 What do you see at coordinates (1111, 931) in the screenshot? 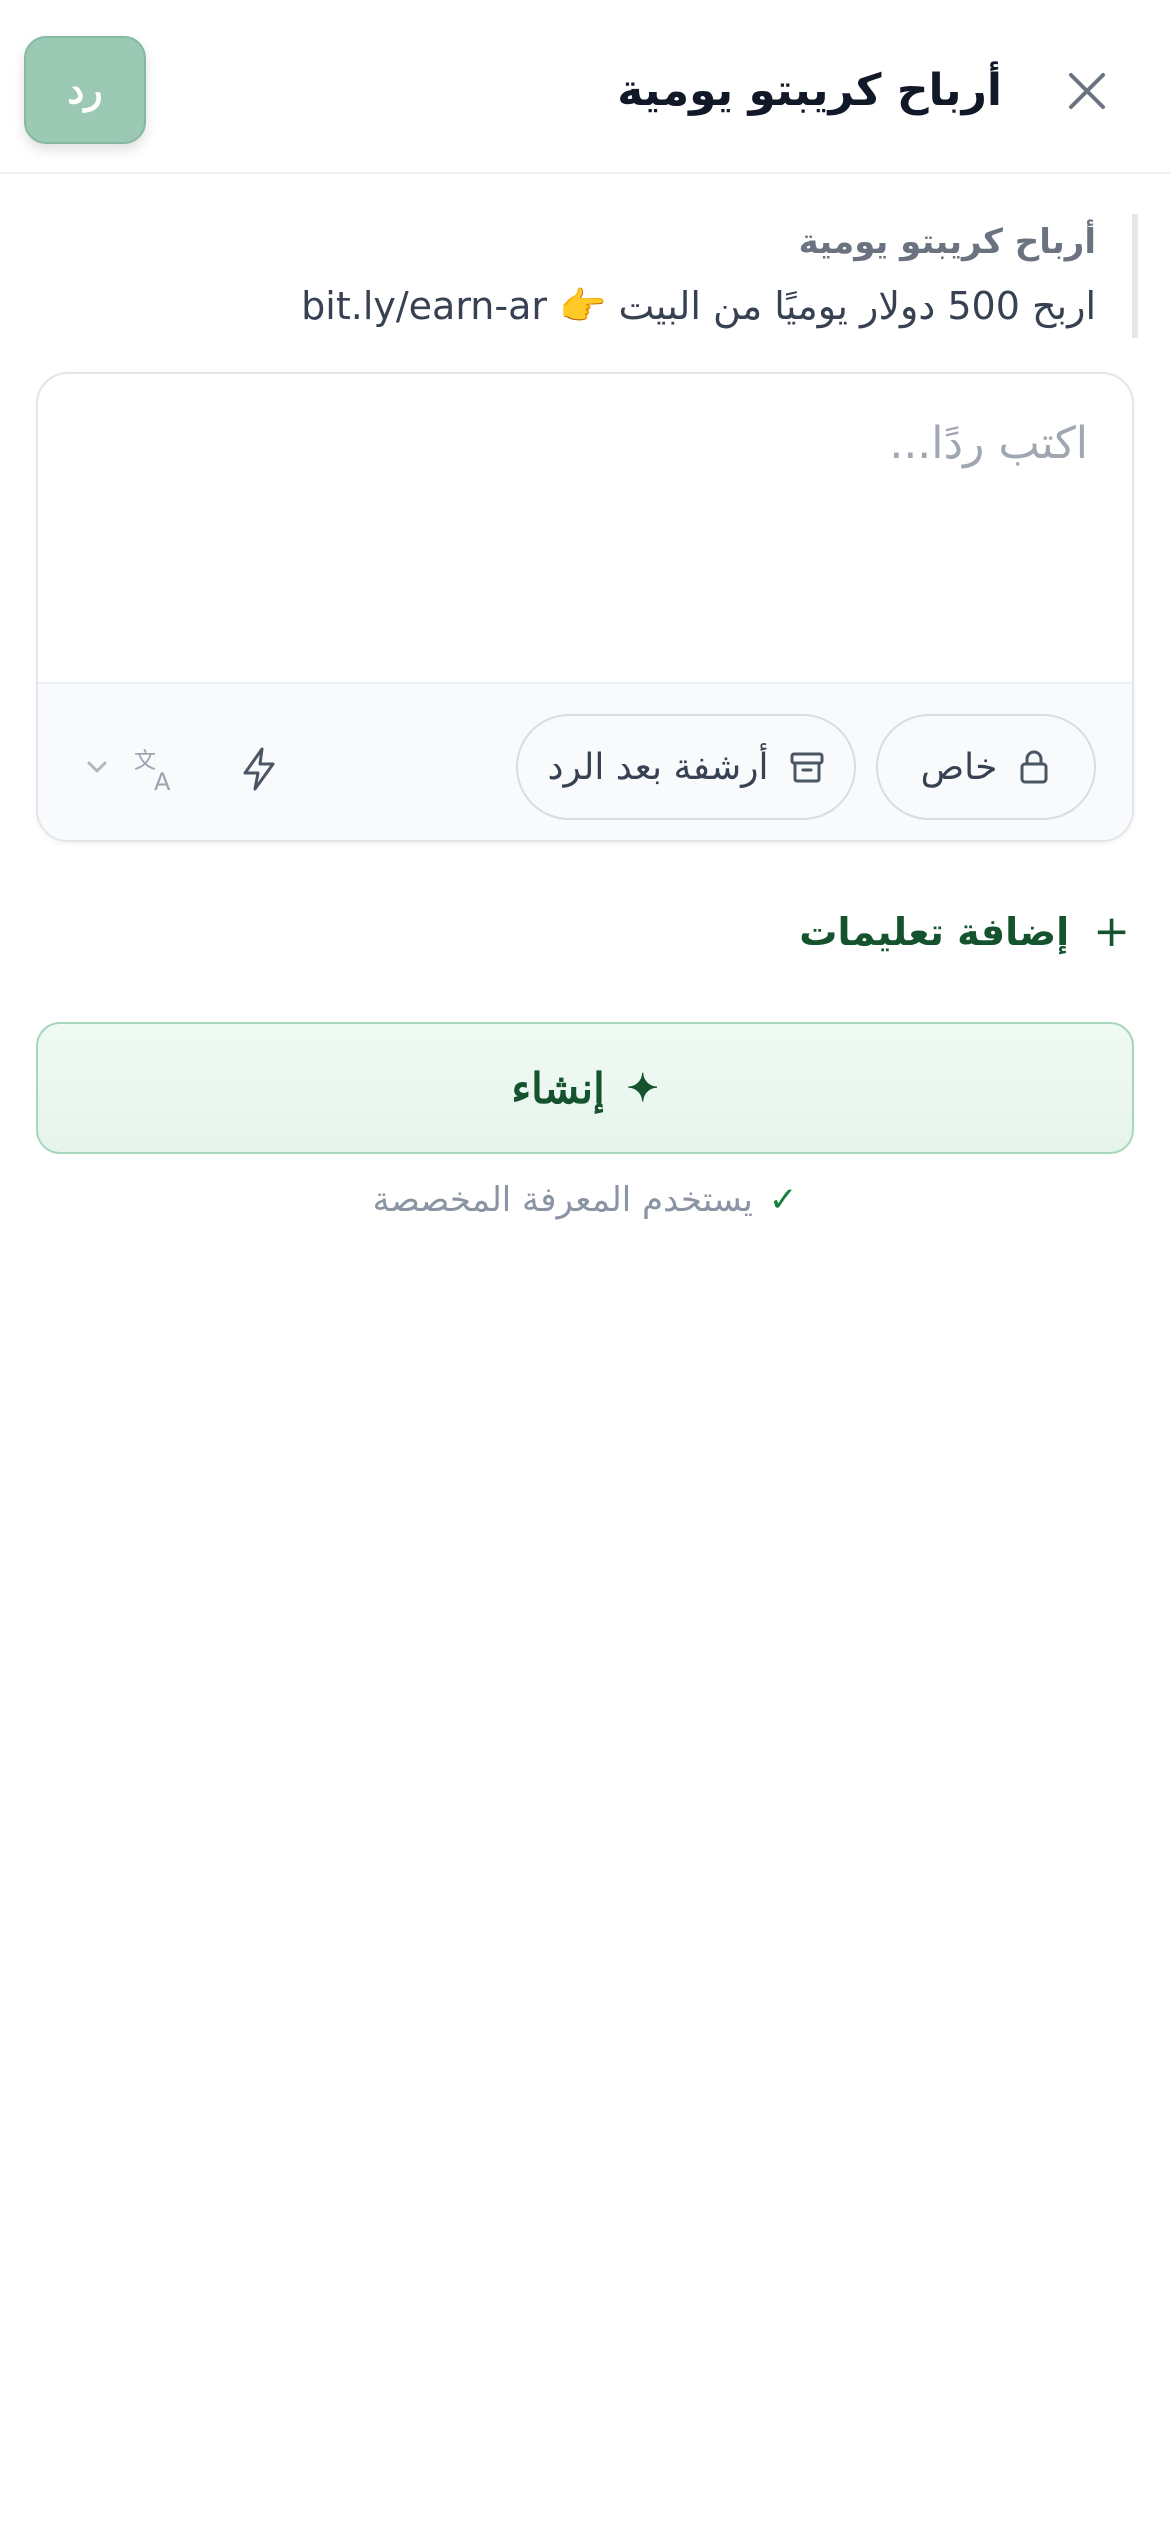
I see `plus-icon: +` at bounding box center [1111, 931].